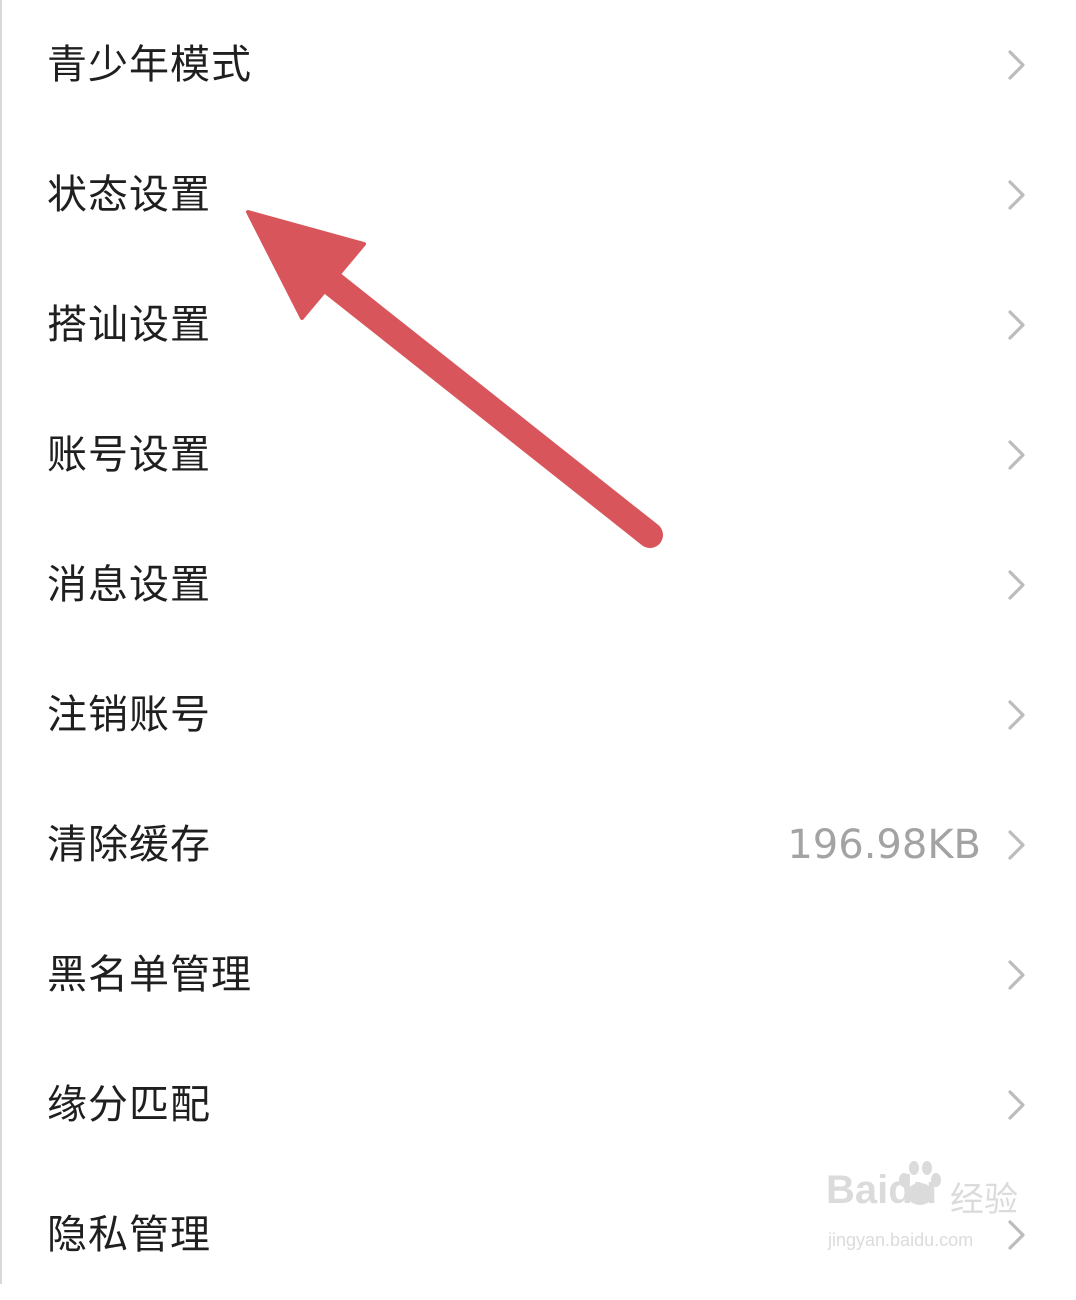 The height and width of the screenshot is (1300, 1076). Describe the element at coordinates (538, 65) in the screenshot. I see `settings-item-youth-mode: 青少年模式` at that location.